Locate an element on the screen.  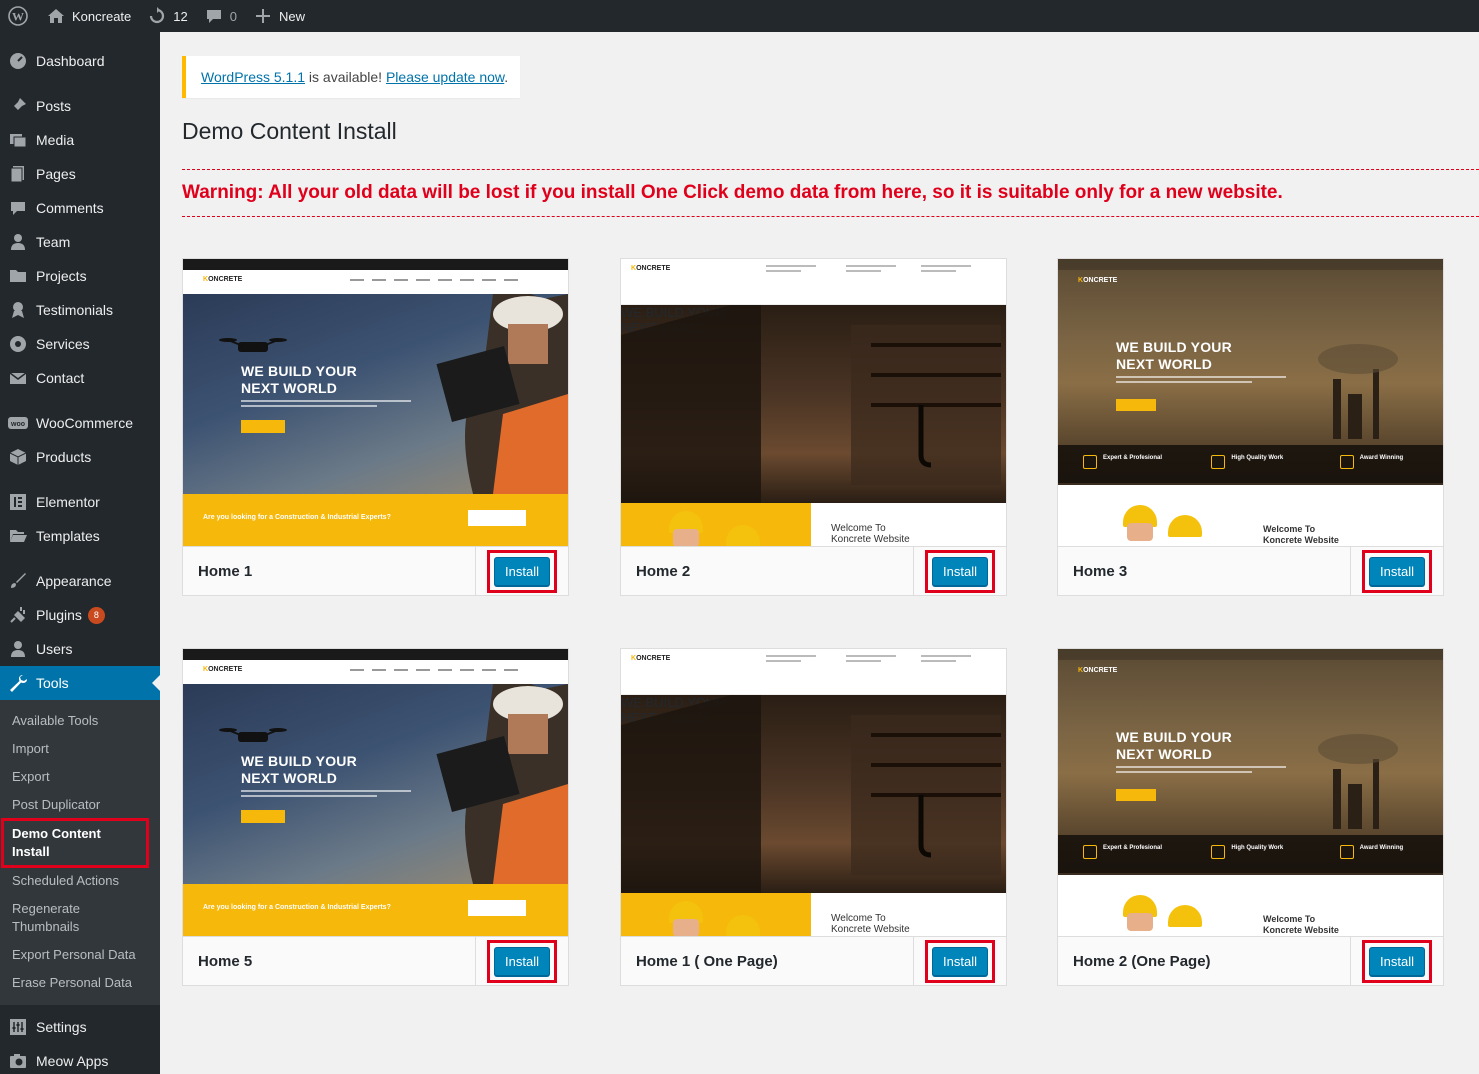
svg-text: woo is located at coordinates (17, 424).